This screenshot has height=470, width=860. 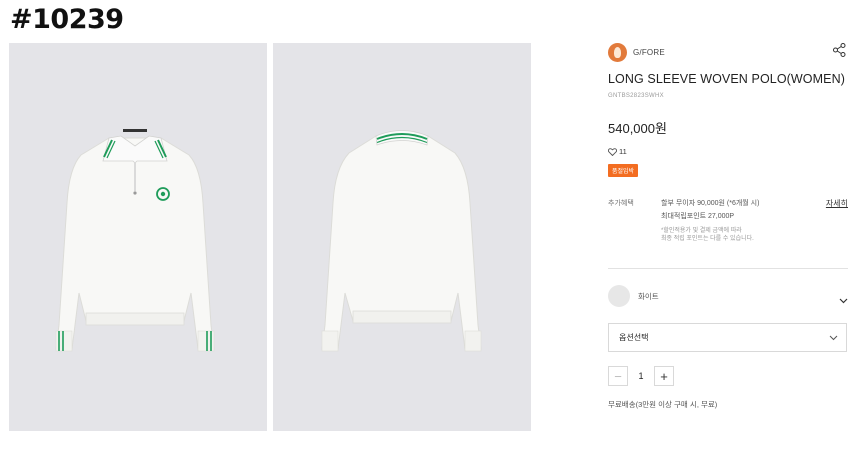 What do you see at coordinates (67, 19) in the screenshot?
I see `overlay-tag: #10239` at bounding box center [67, 19].